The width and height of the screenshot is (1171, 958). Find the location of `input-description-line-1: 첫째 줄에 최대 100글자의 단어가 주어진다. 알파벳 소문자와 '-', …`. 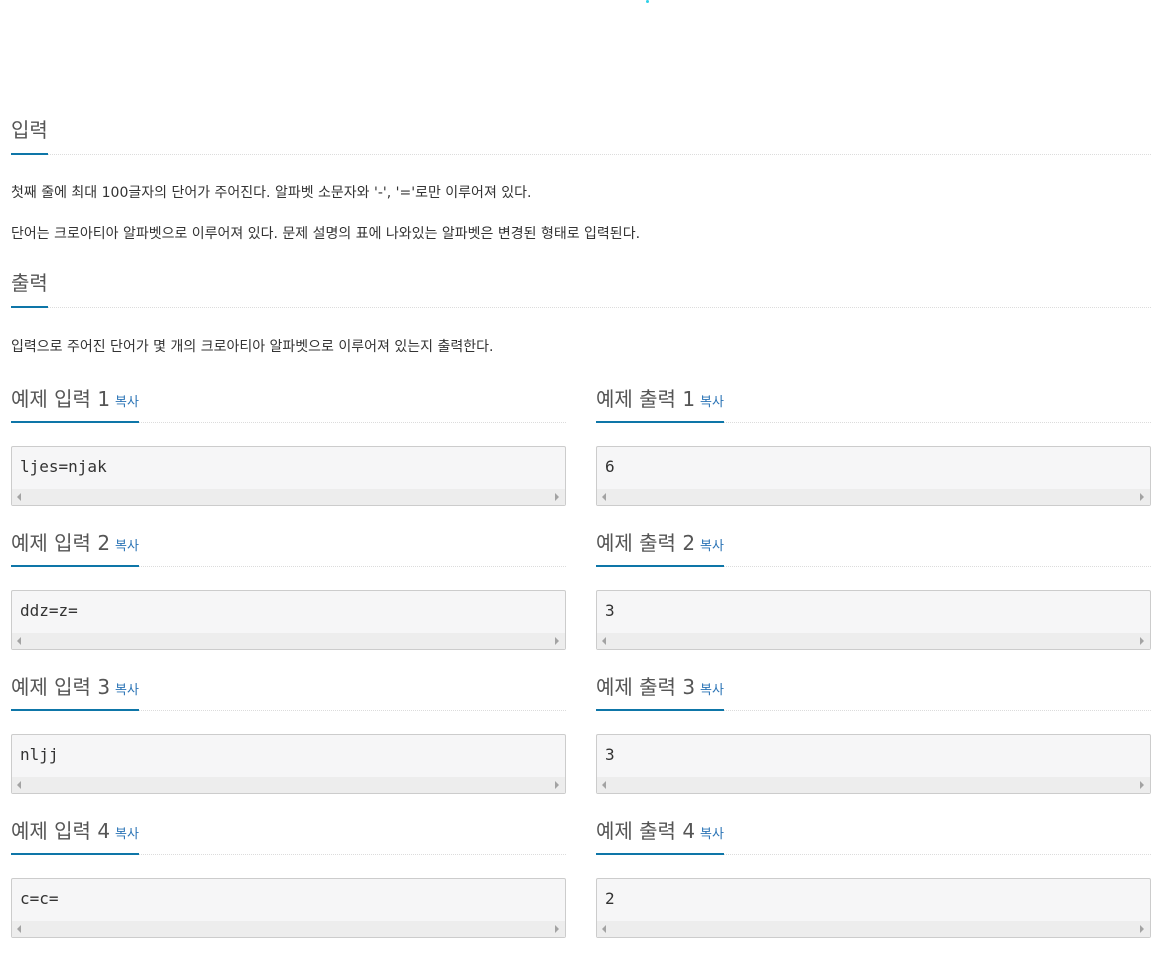

input-description-line-1: 첫째 줄에 최대 100글자의 단어가 주어진다. 알파벳 소문자와 '-', … is located at coordinates (271, 193).